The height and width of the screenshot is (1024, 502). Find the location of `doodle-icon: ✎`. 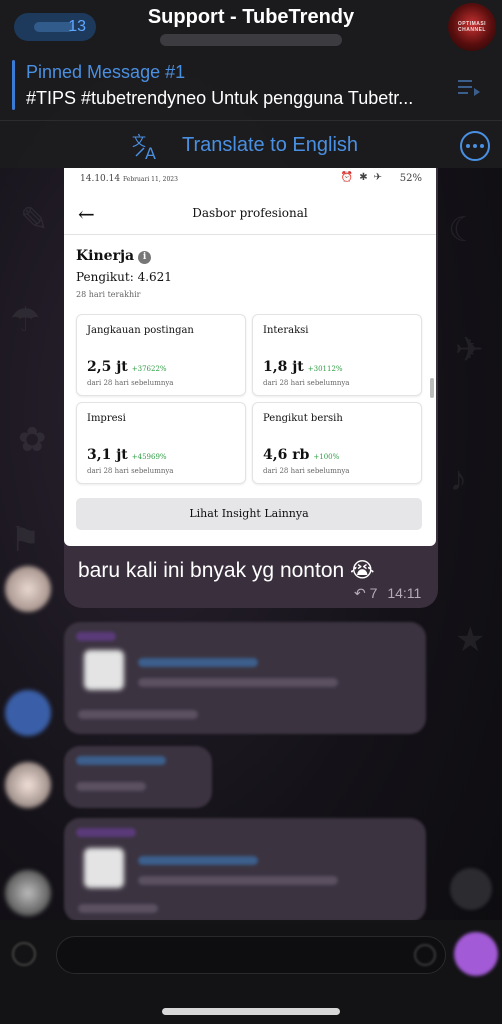

doodle-icon: ✎ is located at coordinates (34, 220).